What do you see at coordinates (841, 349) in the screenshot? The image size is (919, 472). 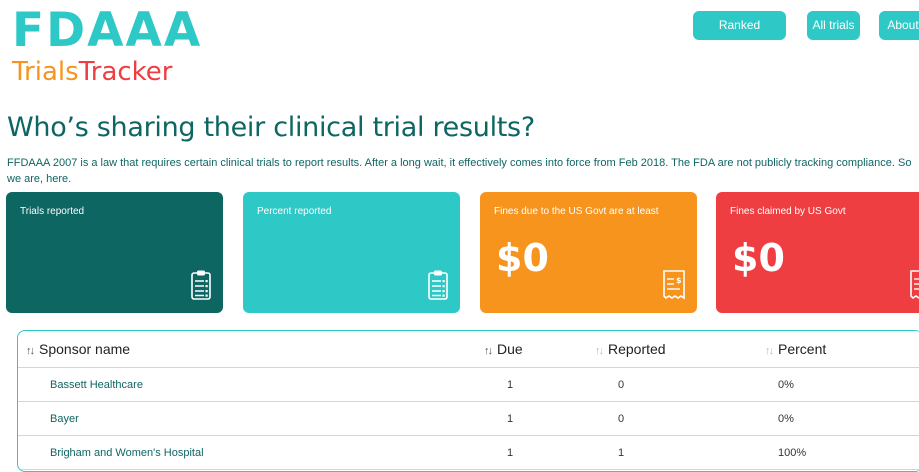 I see `column-header-percent: ↑↓ Percent` at bounding box center [841, 349].